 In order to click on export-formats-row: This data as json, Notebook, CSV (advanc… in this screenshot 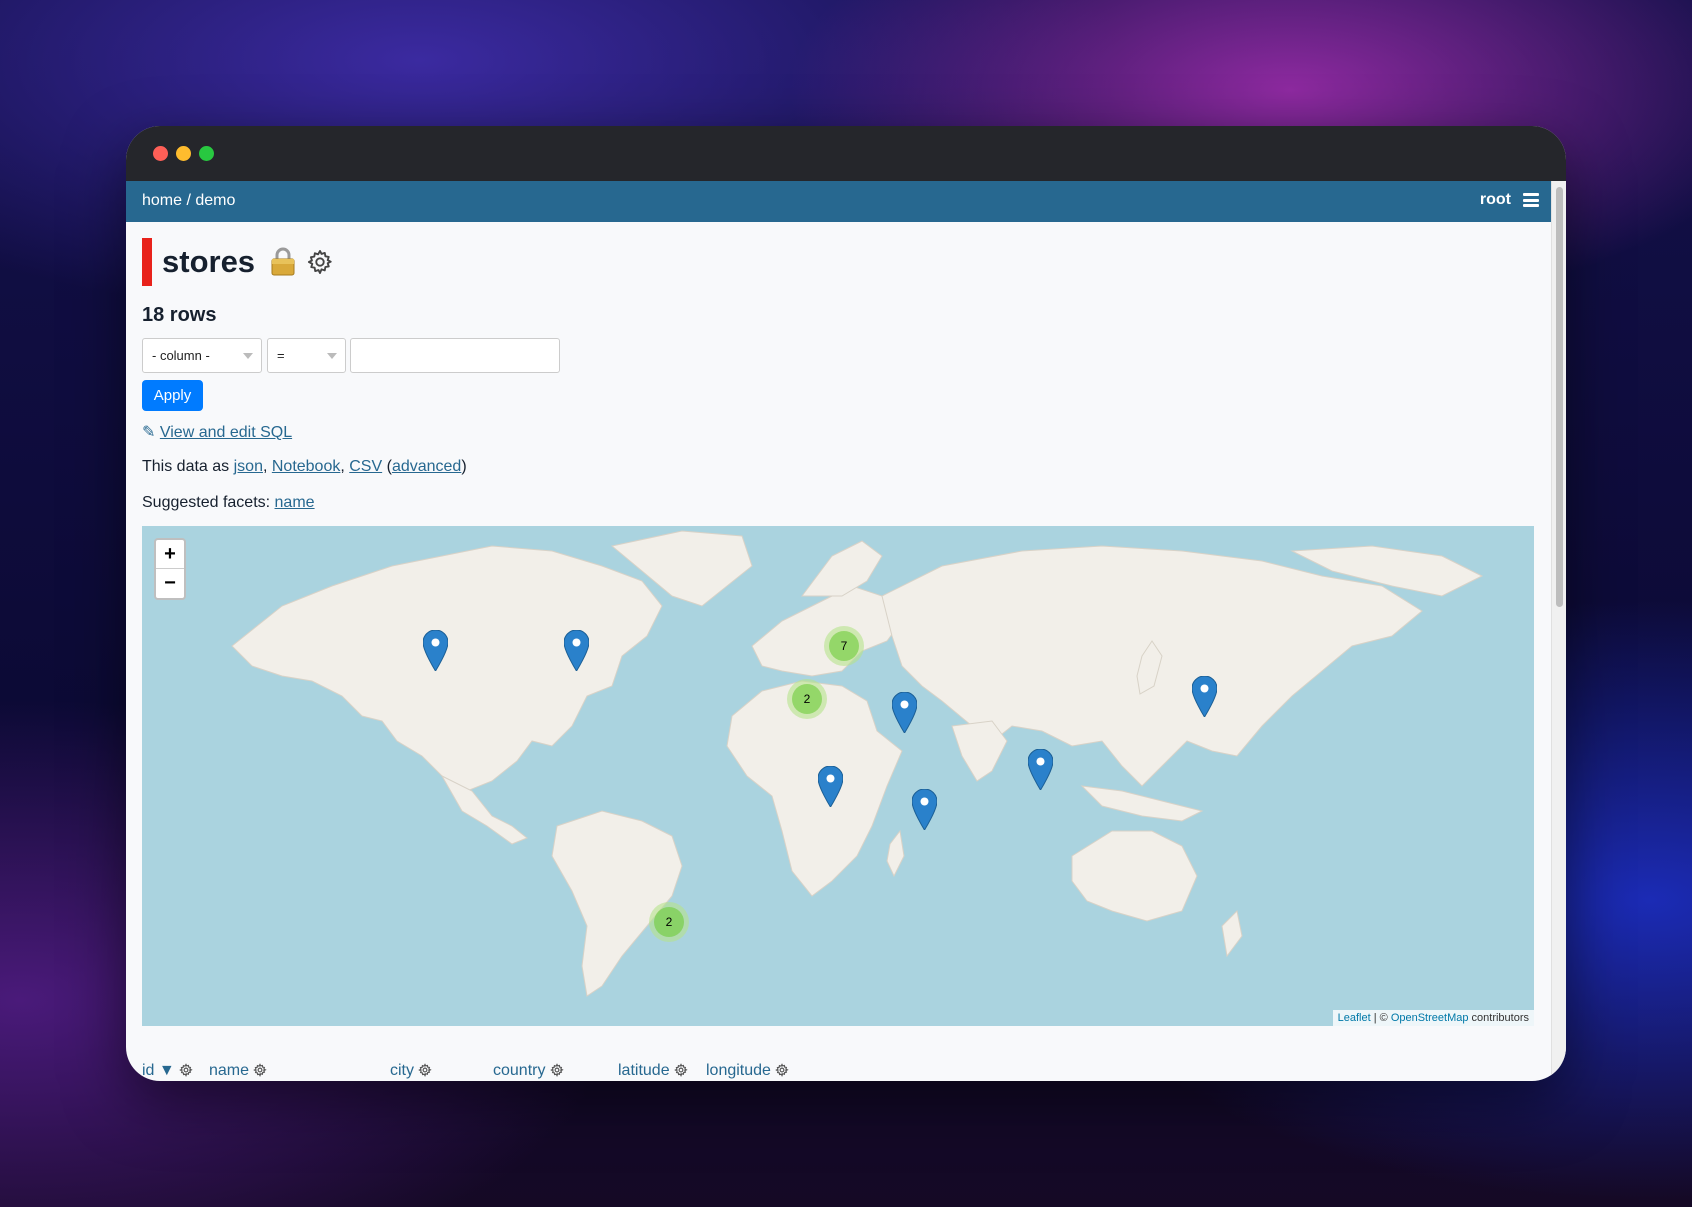, I will do `click(304, 466)`.